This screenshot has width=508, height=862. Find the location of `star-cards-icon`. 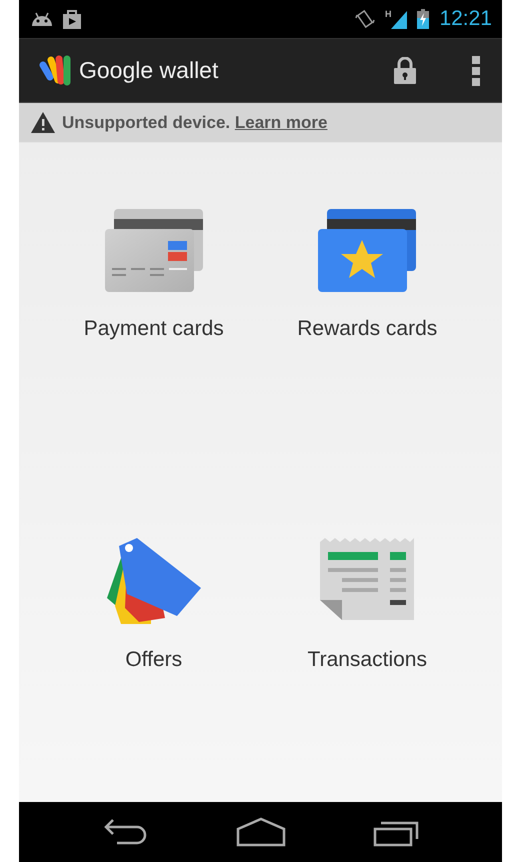

star-cards-icon is located at coordinates (367, 250).